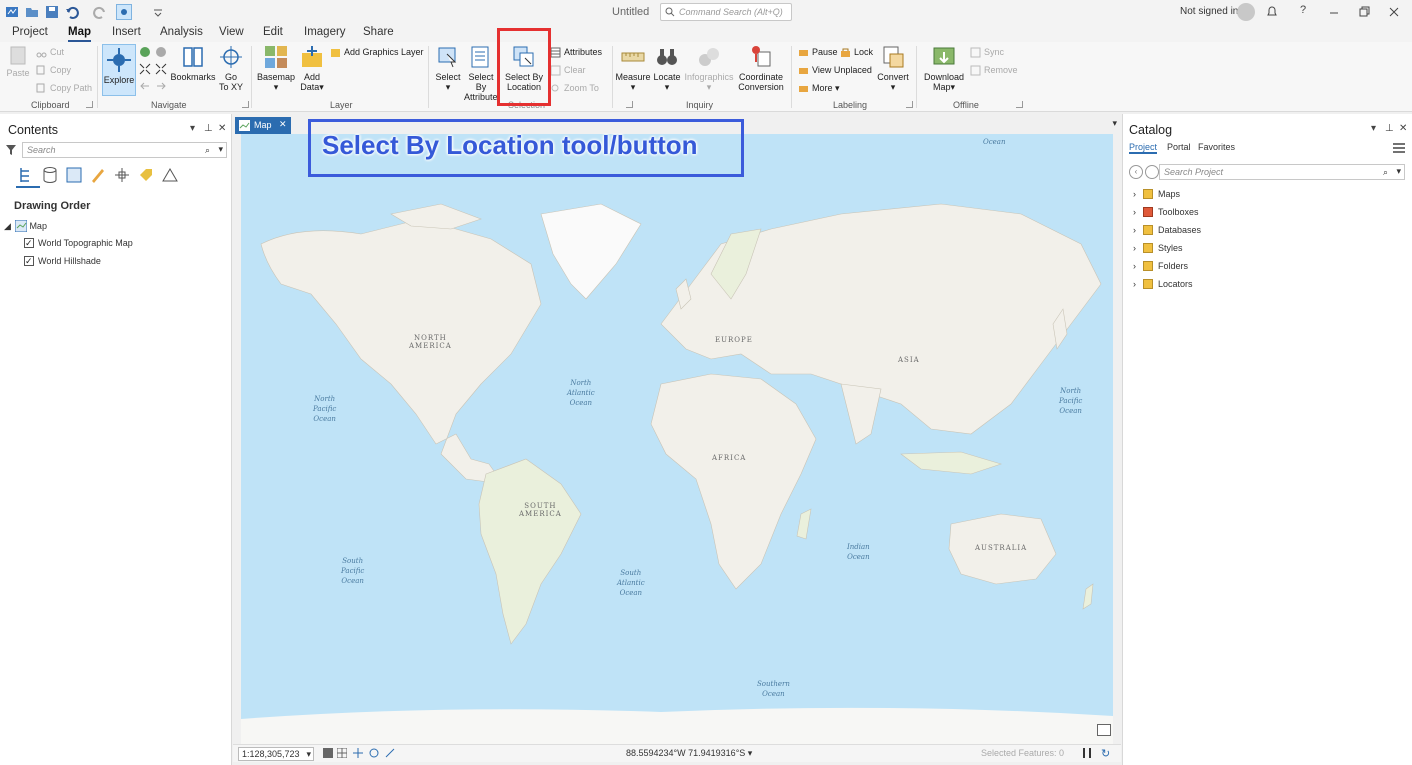  I want to click on catalog-tab-portal: Portal, so click(1179, 147).